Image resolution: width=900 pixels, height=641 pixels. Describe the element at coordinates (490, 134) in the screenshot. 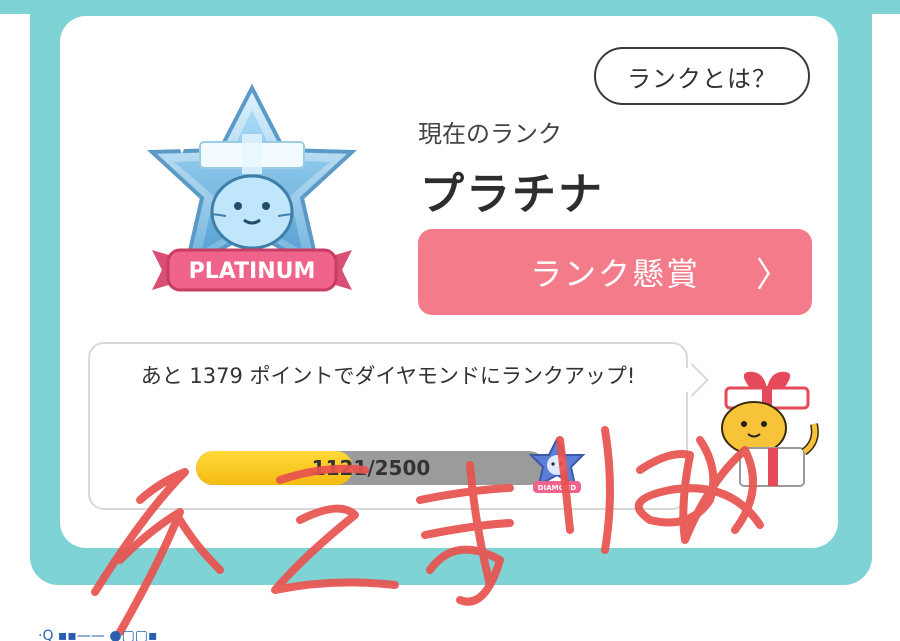

I see `current-rank-label: 現在のランク` at that location.